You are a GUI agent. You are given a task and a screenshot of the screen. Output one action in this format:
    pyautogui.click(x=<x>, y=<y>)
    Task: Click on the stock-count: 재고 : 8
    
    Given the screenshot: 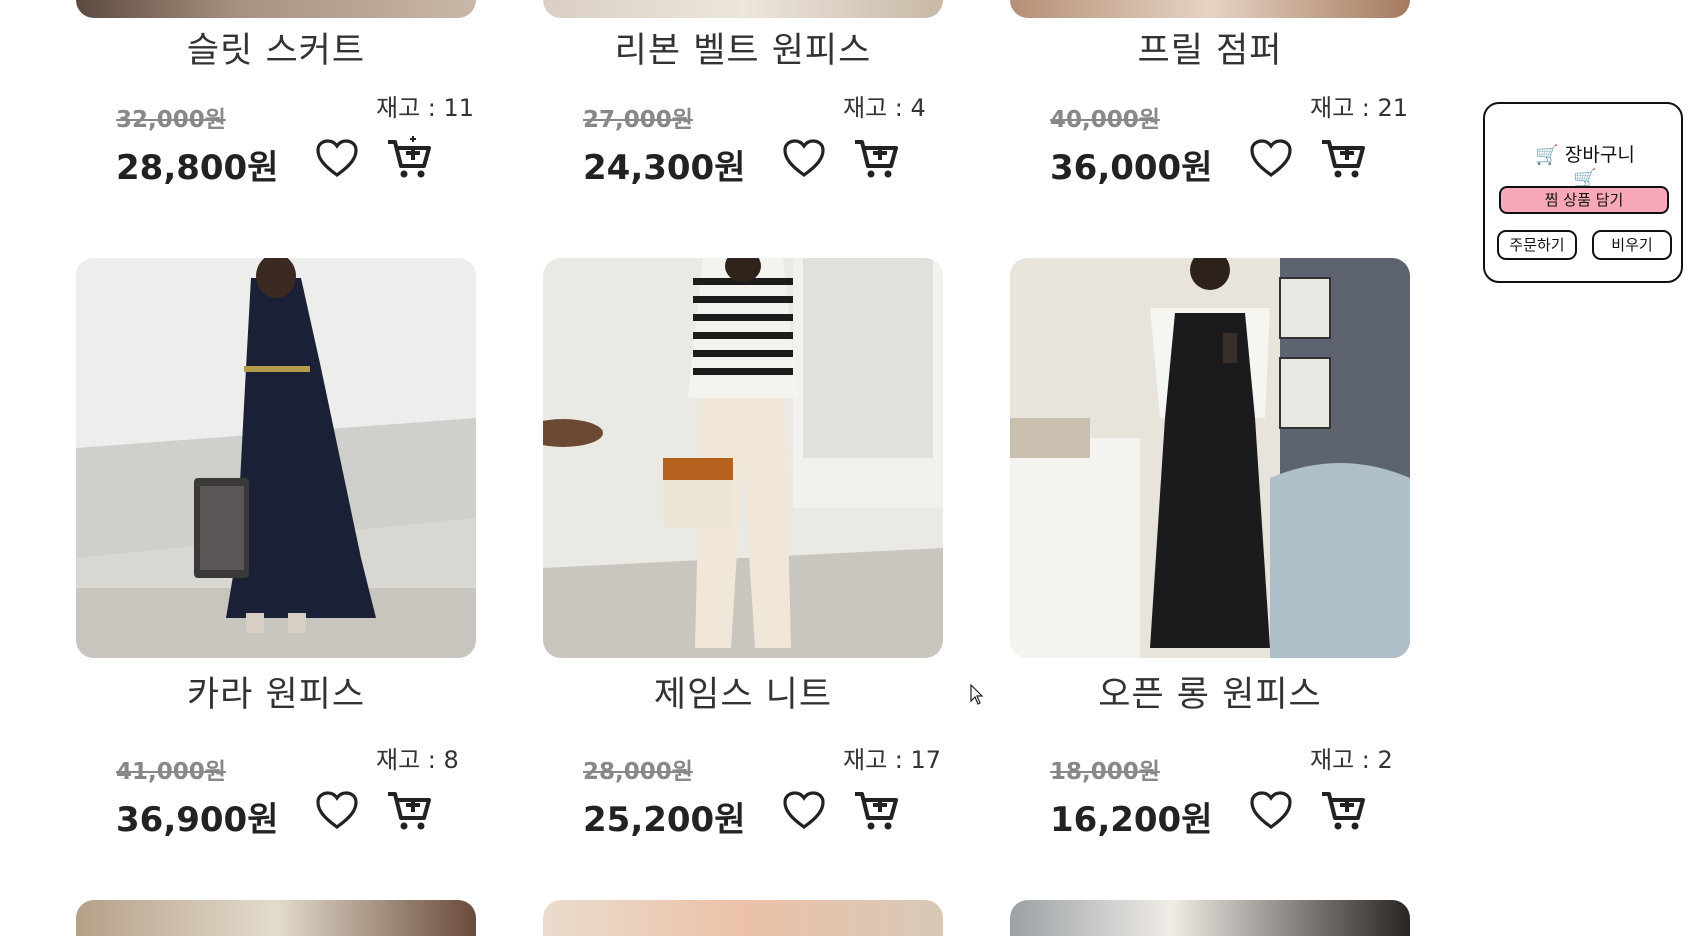 What is the action you would take?
    pyautogui.click(x=417, y=760)
    